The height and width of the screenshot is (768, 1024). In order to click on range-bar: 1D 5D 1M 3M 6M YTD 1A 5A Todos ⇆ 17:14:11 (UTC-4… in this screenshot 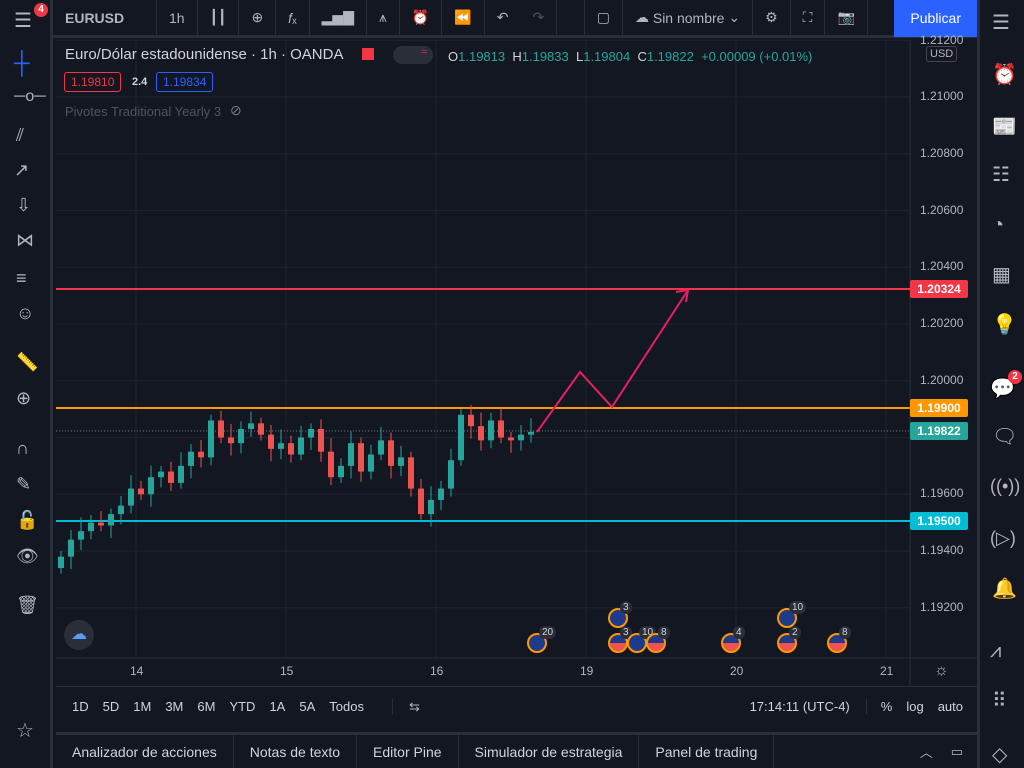, I will do `click(516, 706)`.